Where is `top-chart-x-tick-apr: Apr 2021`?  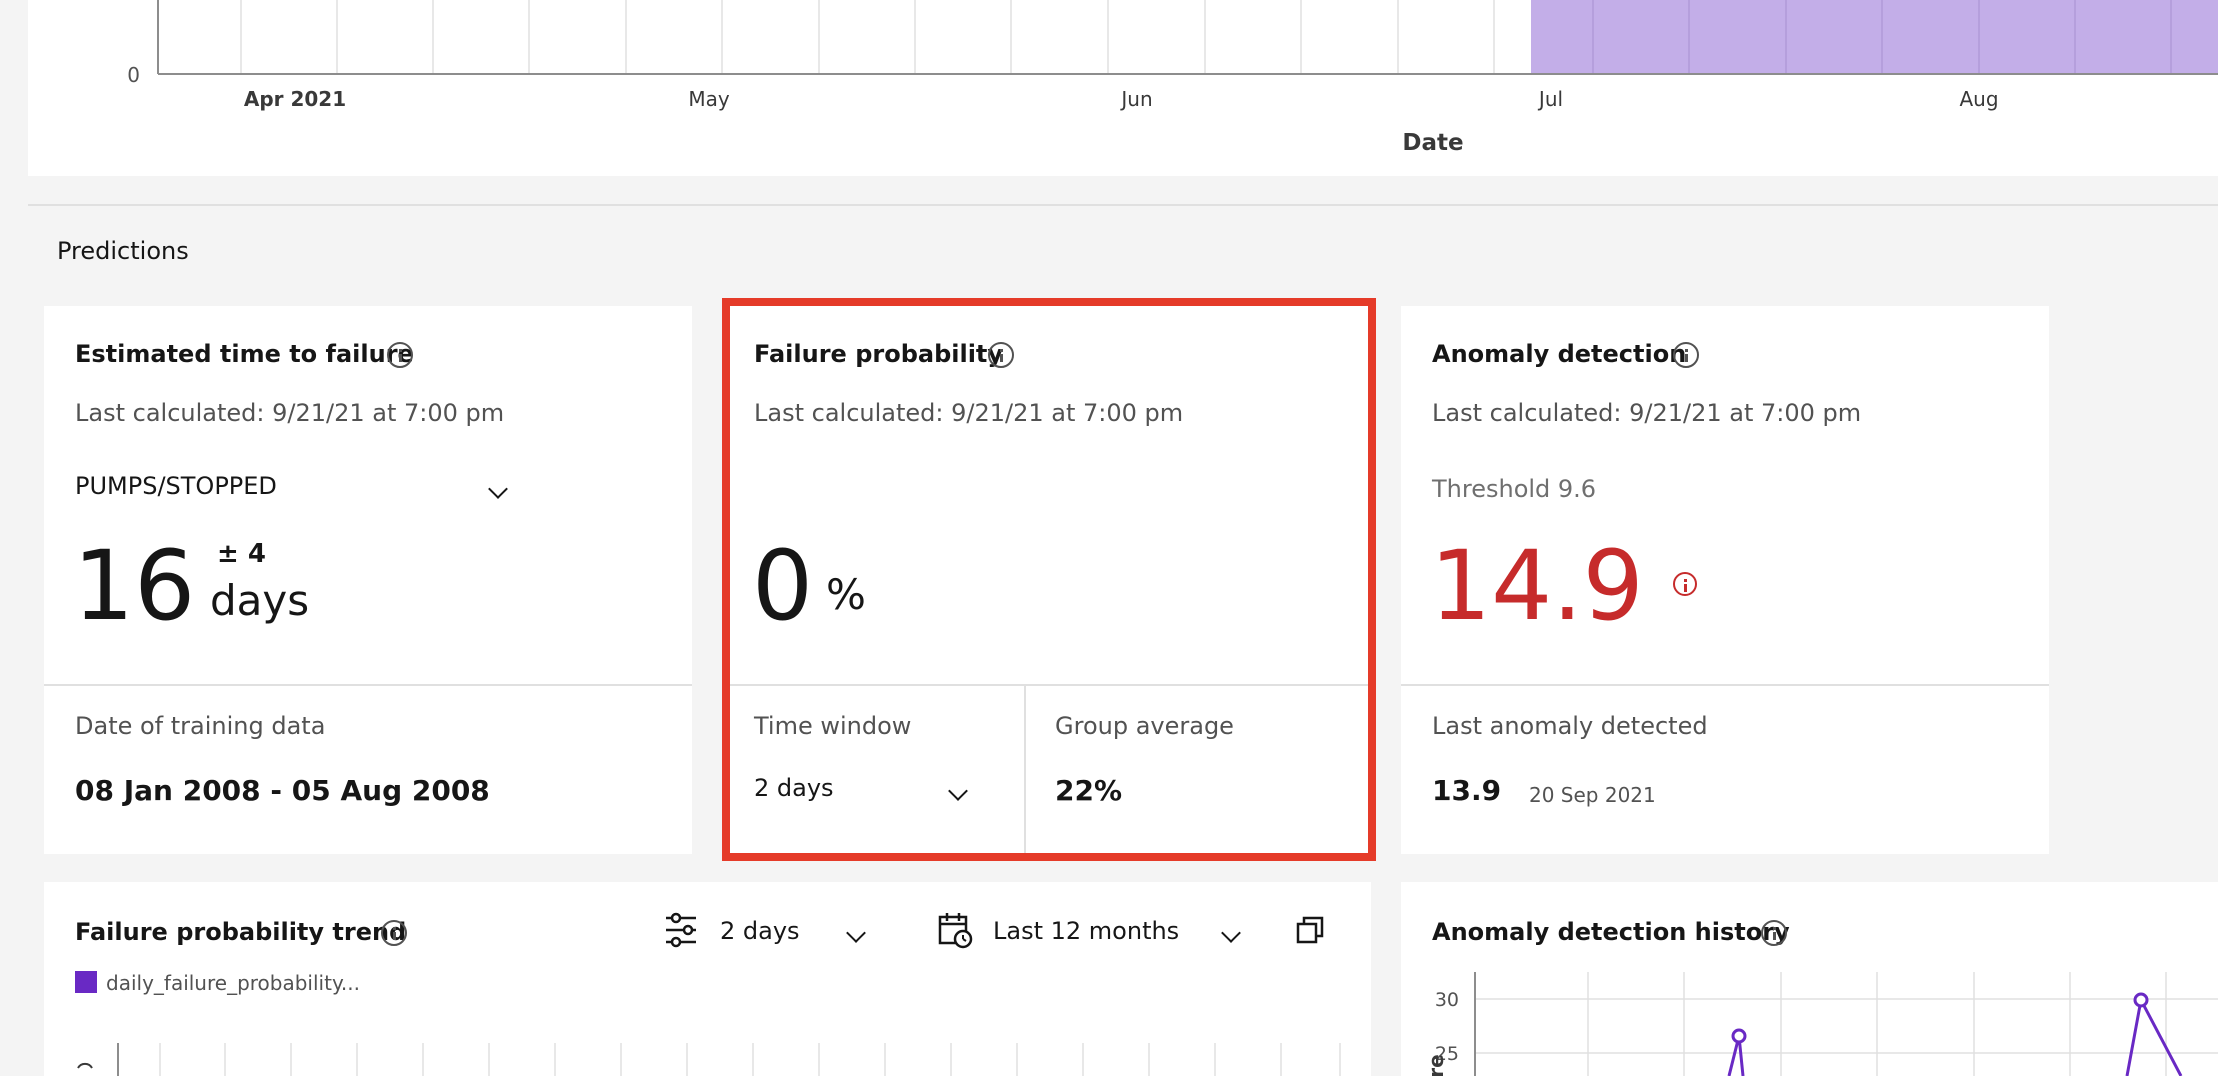 top-chart-x-tick-apr: Apr 2021 is located at coordinates (295, 99).